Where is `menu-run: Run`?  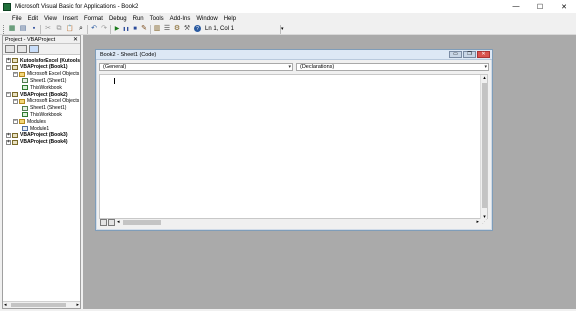
menu-run: Run is located at coordinates (138, 19).